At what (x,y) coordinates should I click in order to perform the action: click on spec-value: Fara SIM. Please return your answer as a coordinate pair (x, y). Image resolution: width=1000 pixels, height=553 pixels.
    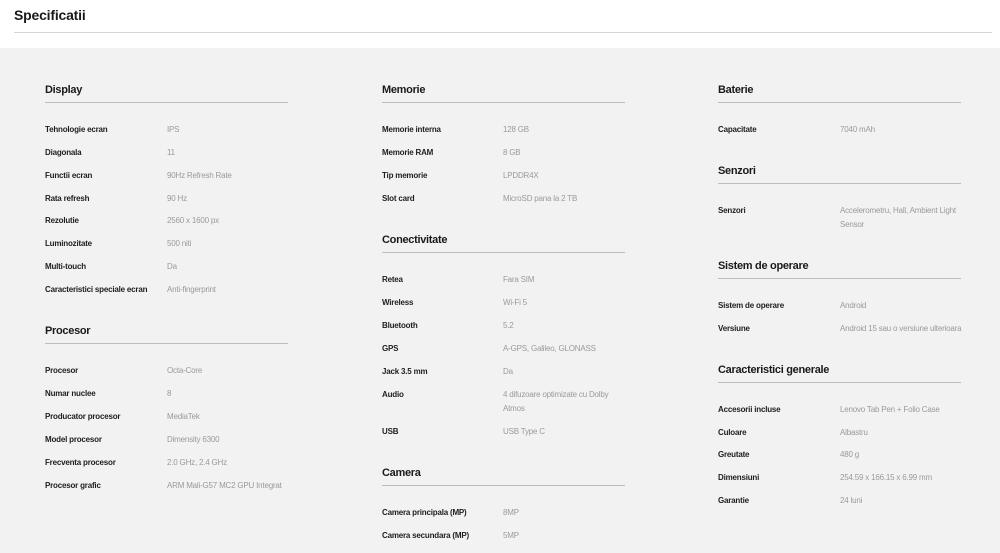
    Looking at the image, I should click on (519, 279).